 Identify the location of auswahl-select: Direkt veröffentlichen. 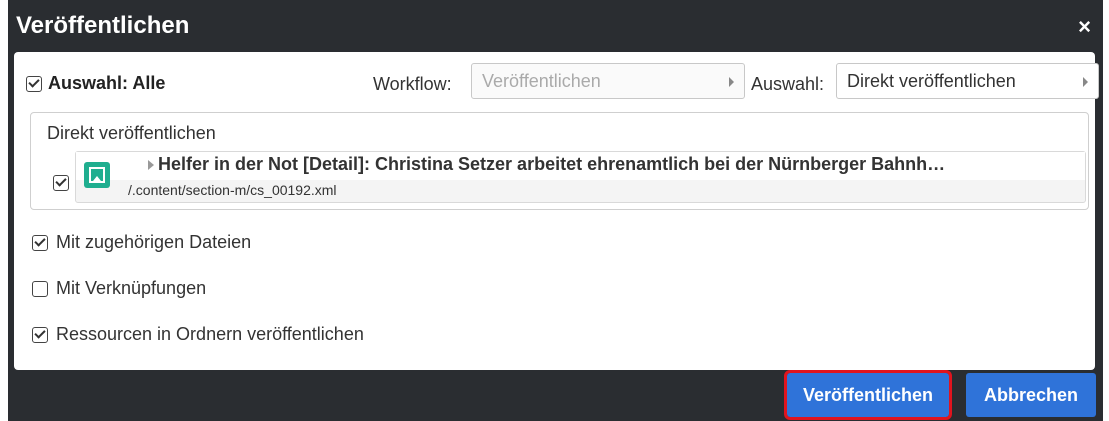
(967, 81).